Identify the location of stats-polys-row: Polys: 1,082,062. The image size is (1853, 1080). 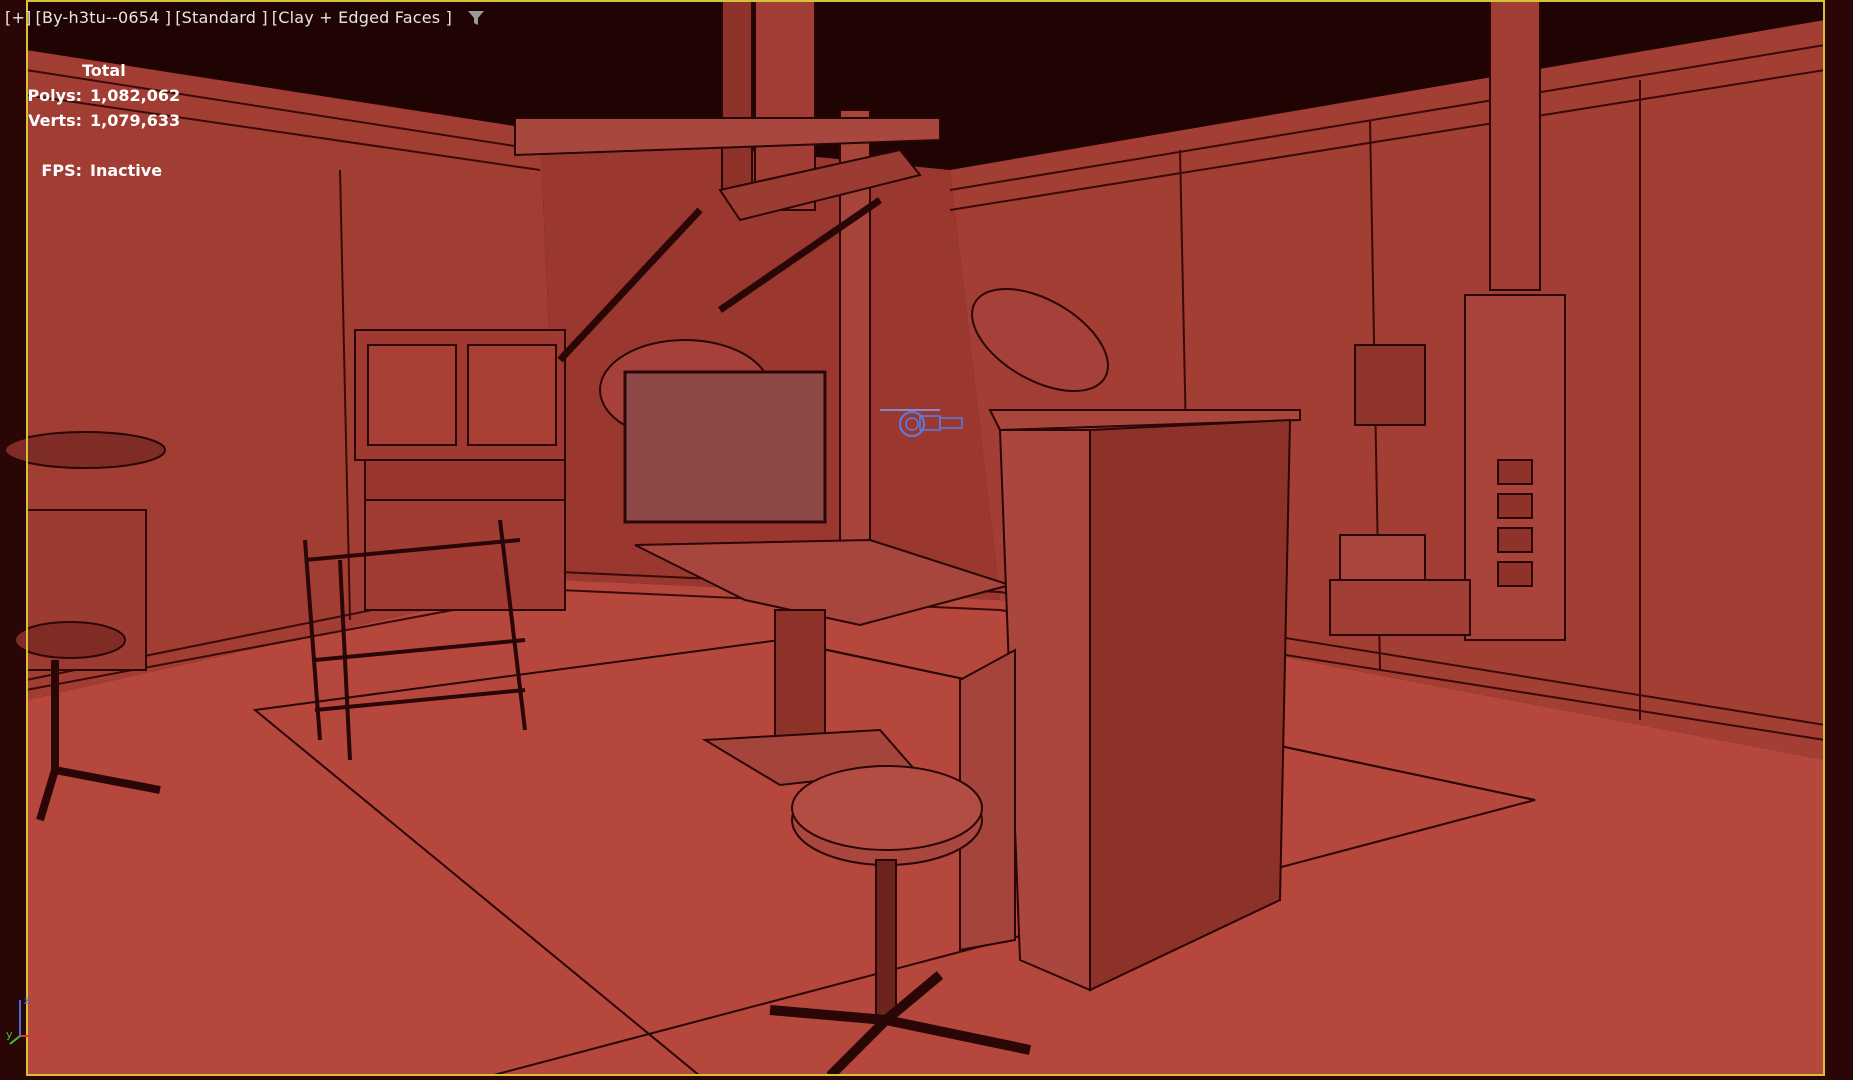
(100, 95).